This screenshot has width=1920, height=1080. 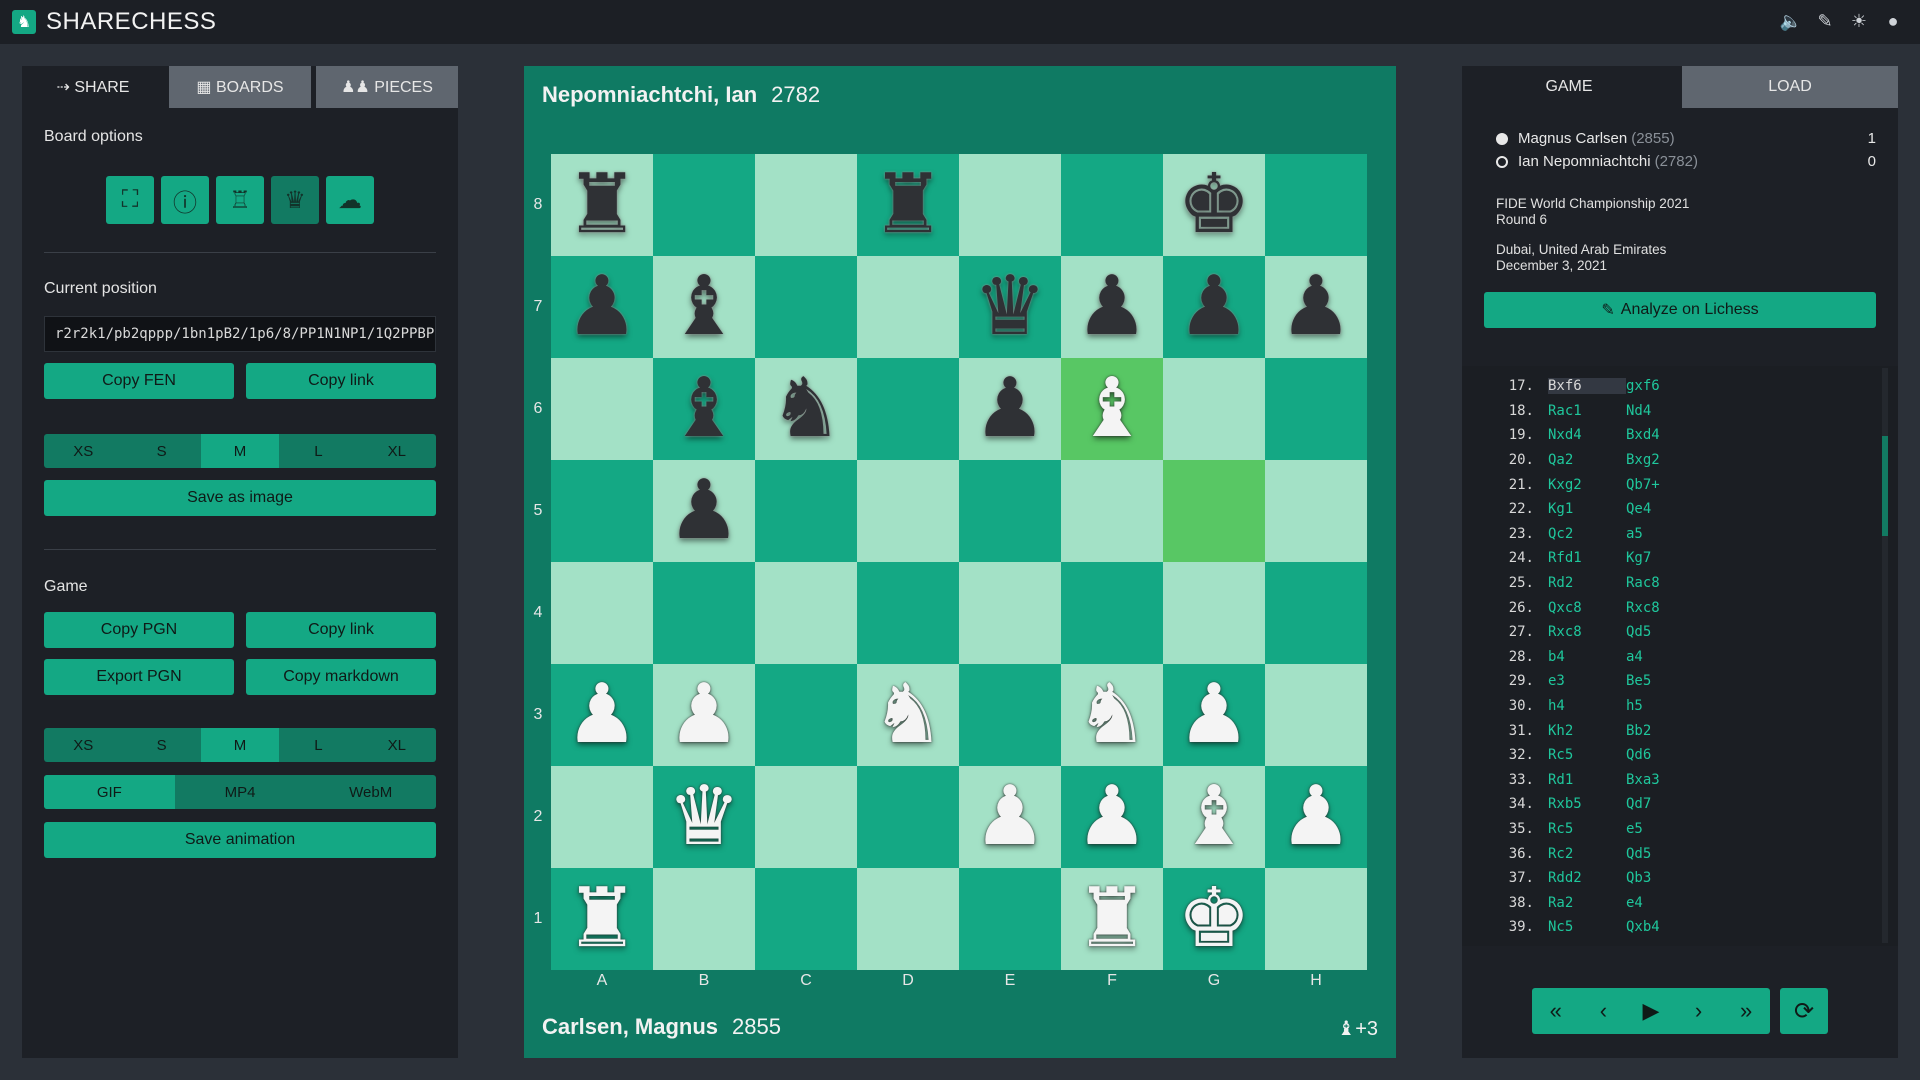 What do you see at coordinates (704, 919) in the screenshot?
I see `square-b1` at bounding box center [704, 919].